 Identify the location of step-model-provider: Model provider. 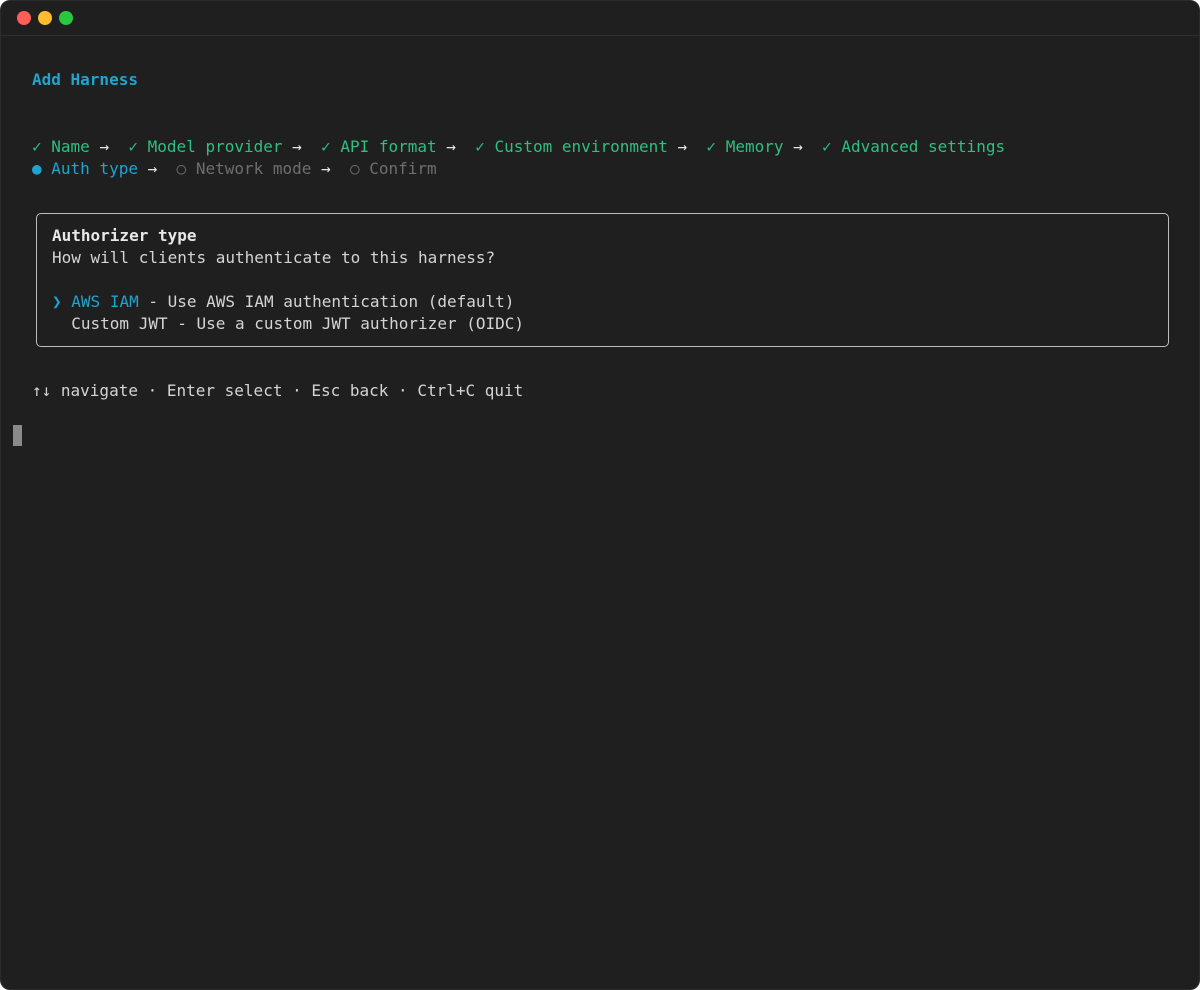
(215, 146).